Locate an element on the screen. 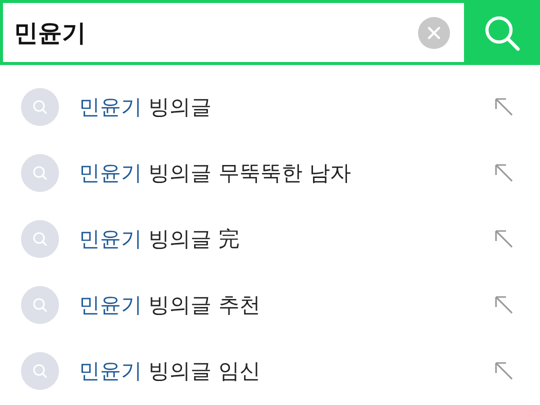 This screenshot has height=405, width=540. search-button is located at coordinates (502, 32).